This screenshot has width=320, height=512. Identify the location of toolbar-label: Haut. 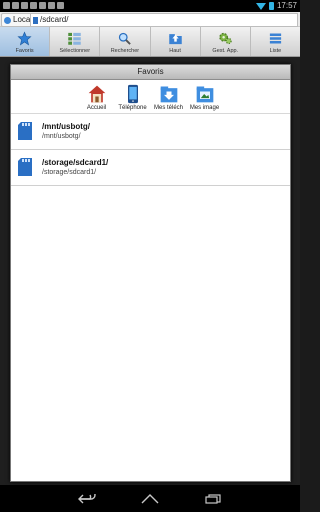
(175, 51).